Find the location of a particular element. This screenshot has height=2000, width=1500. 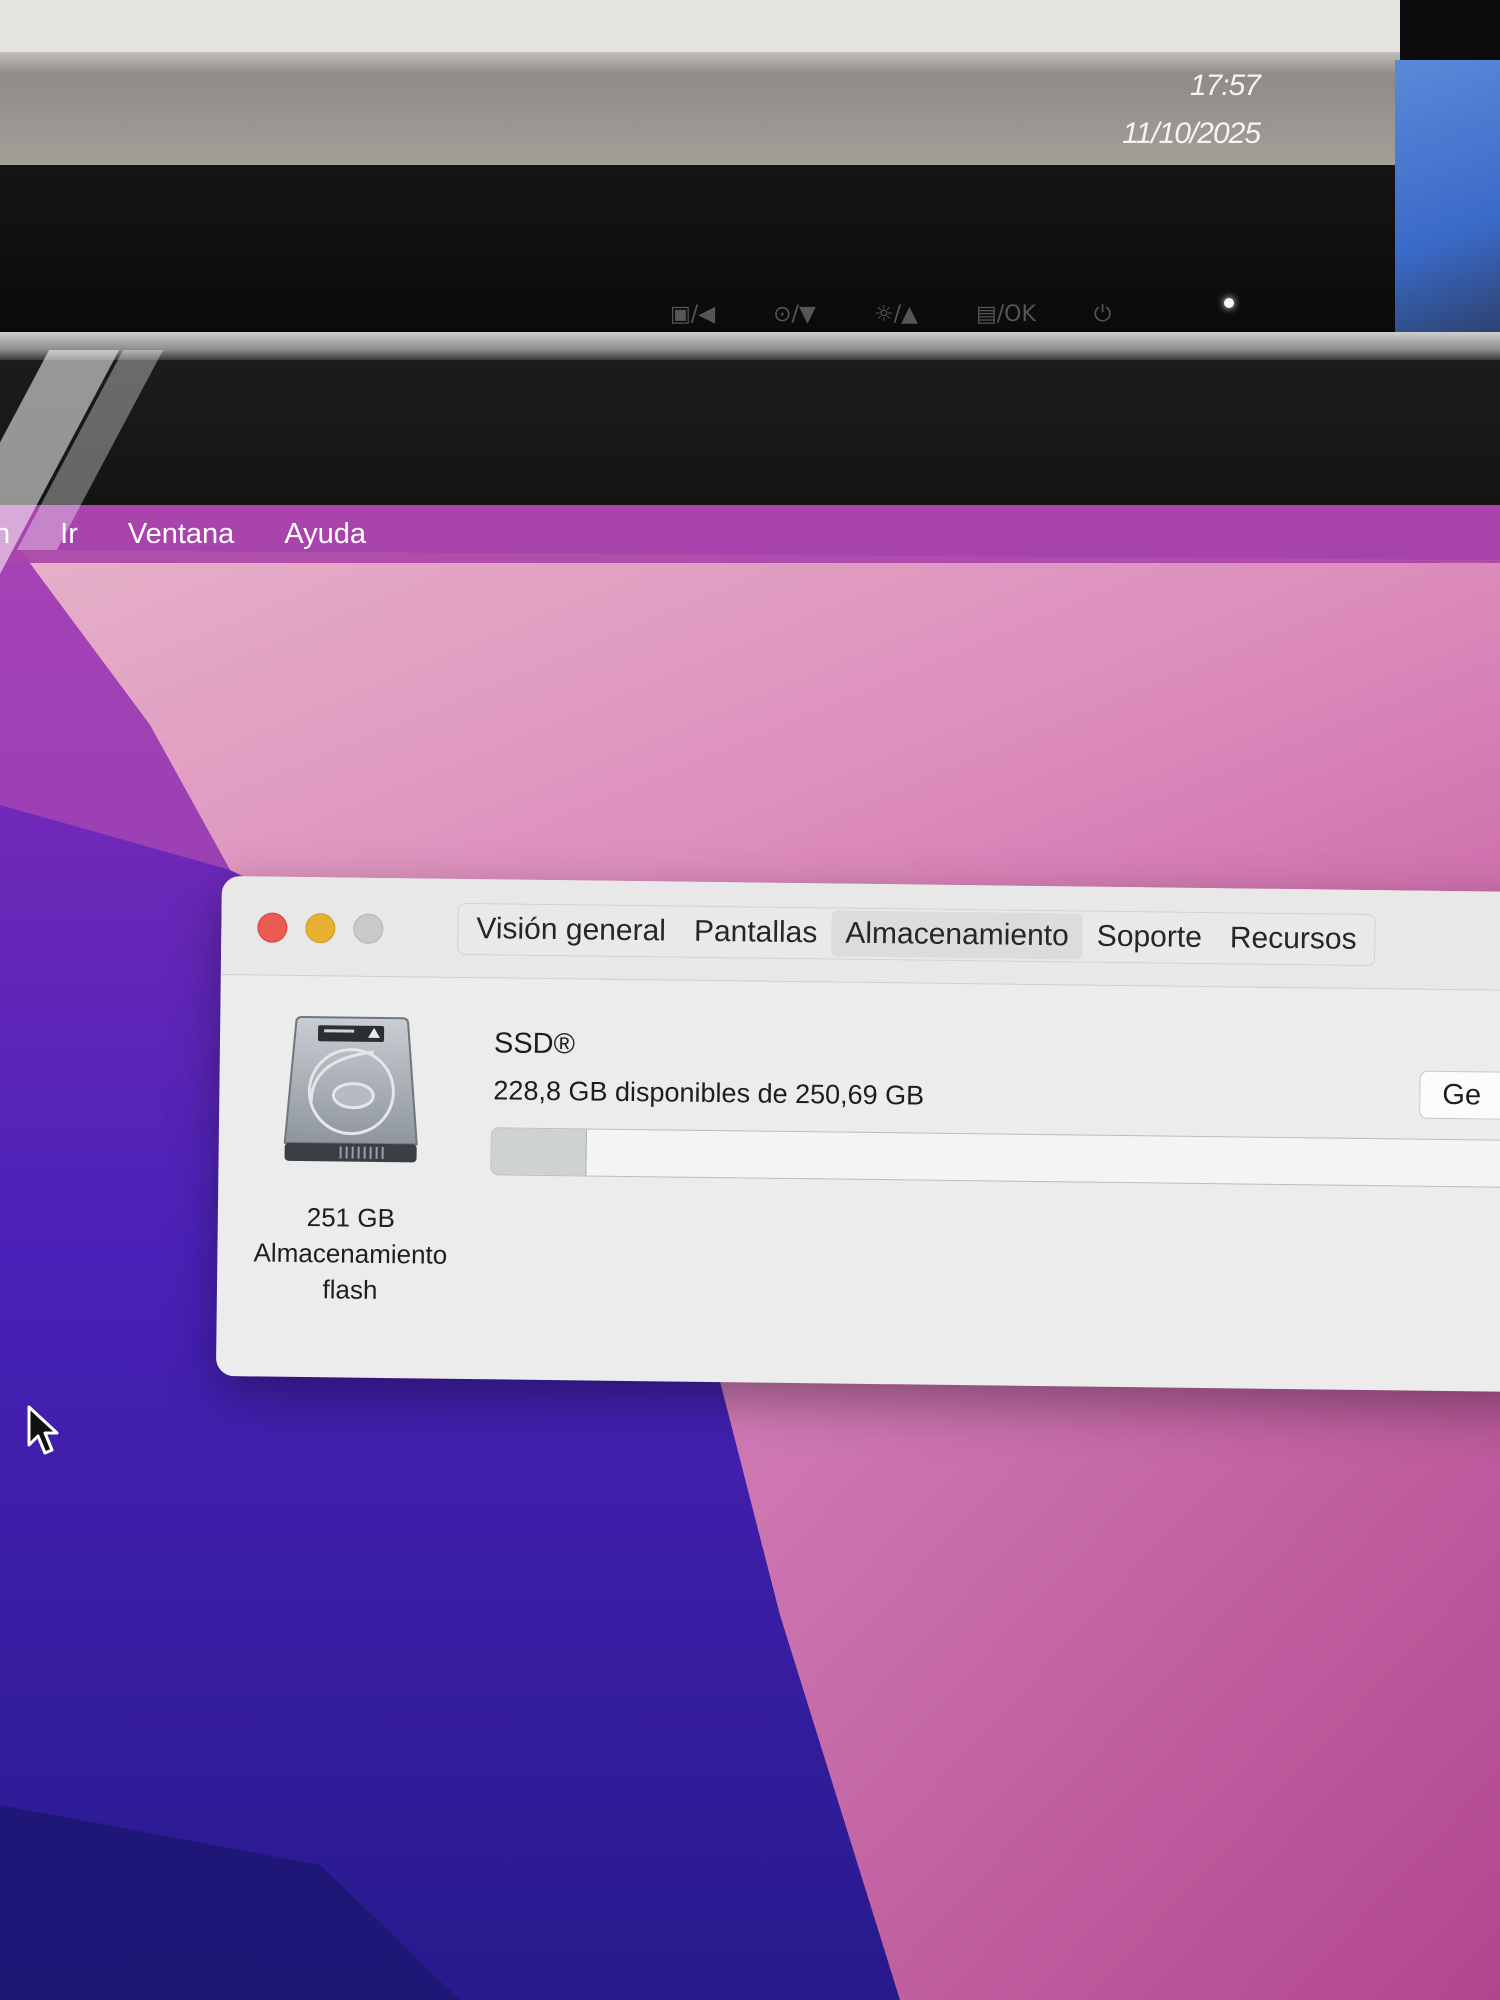

storage-used-segment is located at coordinates (539, 1152).